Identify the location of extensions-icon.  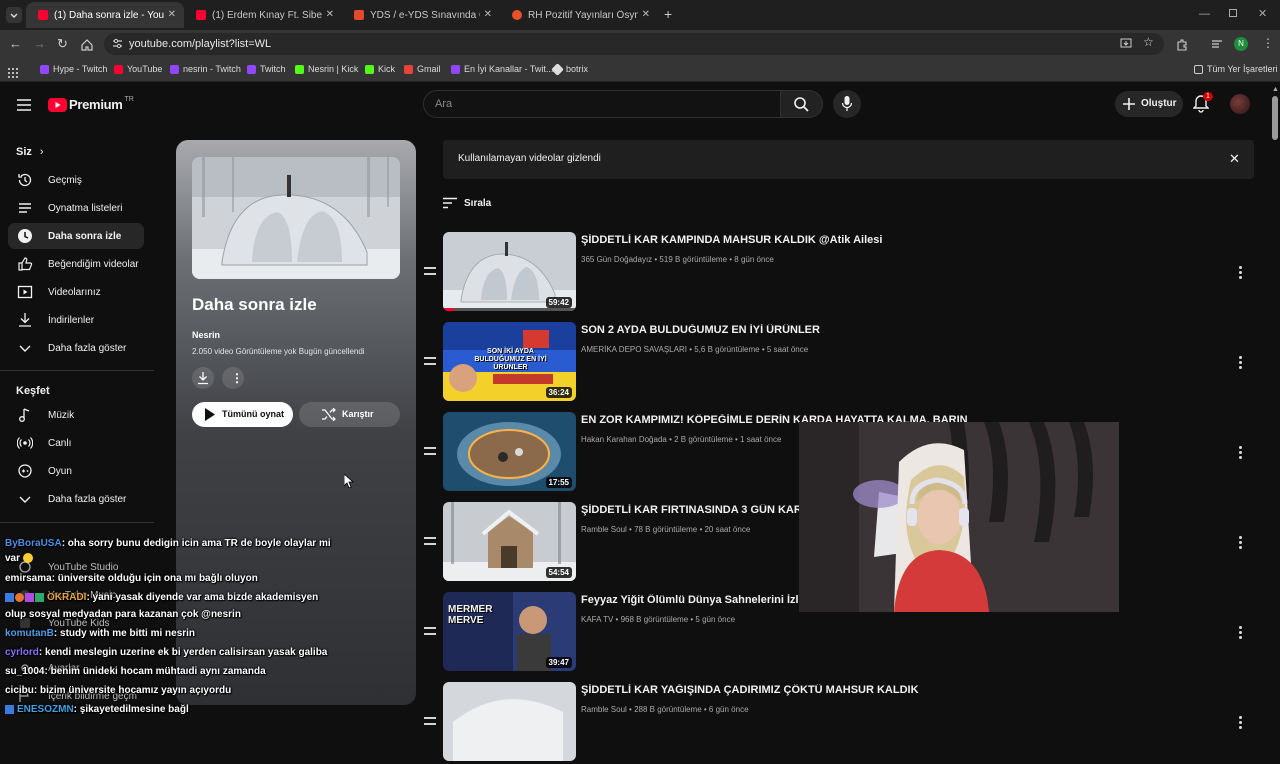
(1182, 47).